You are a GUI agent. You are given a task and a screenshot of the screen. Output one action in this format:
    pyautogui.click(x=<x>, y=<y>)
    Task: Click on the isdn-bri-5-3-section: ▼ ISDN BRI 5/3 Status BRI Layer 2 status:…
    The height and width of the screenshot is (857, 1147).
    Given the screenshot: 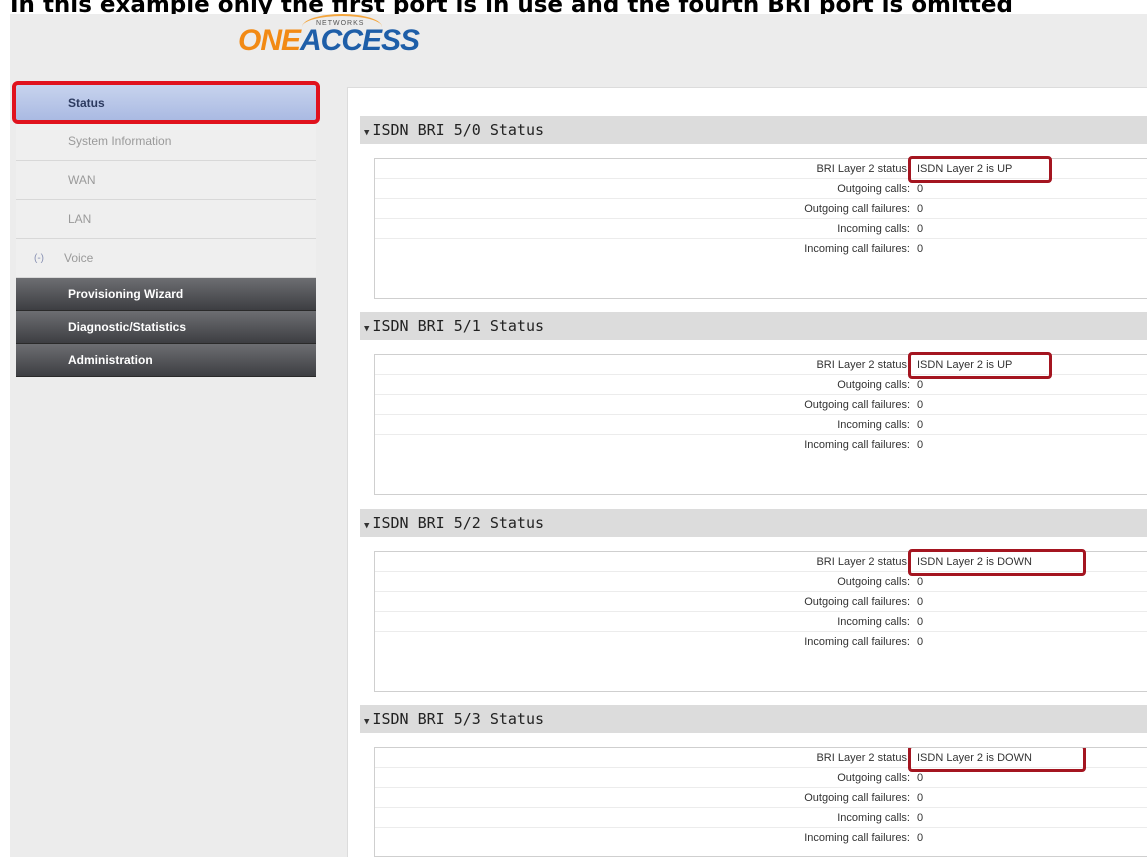 What is the action you would take?
    pyautogui.click(x=753, y=781)
    